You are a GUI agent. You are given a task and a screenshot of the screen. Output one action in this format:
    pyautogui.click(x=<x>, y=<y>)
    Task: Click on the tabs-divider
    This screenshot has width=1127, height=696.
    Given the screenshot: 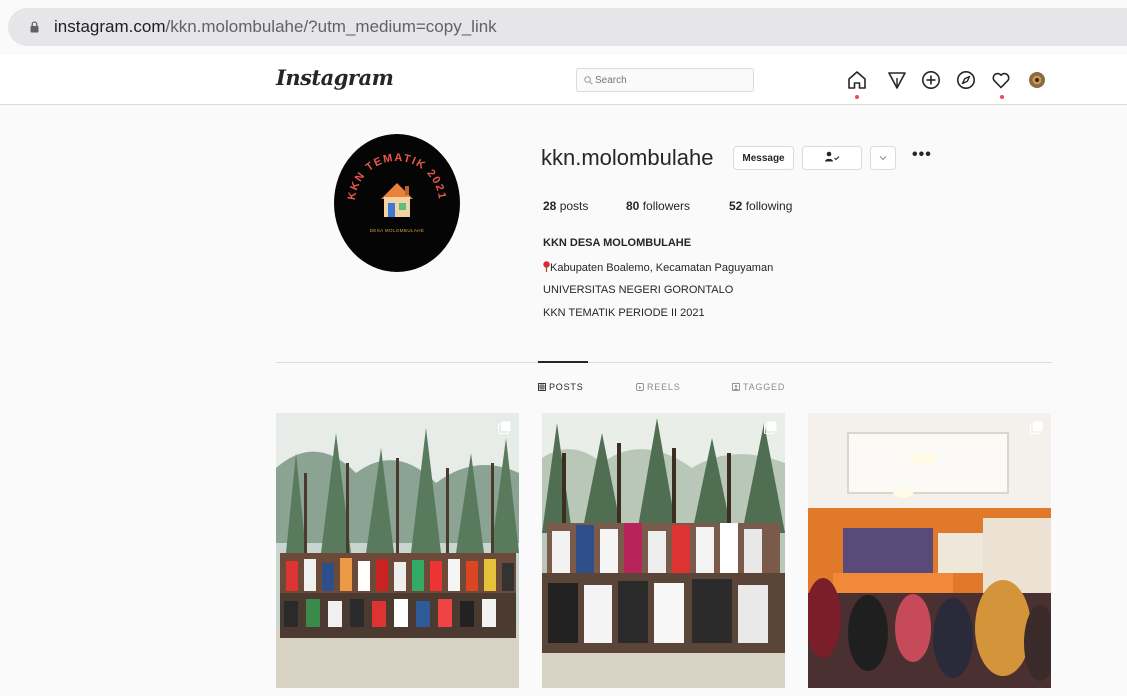 What is the action you would take?
    pyautogui.click(x=664, y=362)
    